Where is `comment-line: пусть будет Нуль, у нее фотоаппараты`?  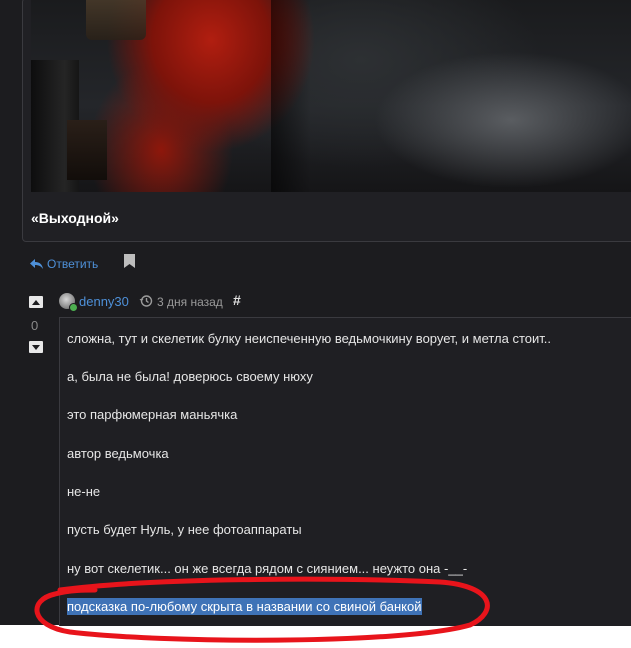 comment-line: пусть будет Нуль, у нее фотоаппараты is located at coordinates (184, 529).